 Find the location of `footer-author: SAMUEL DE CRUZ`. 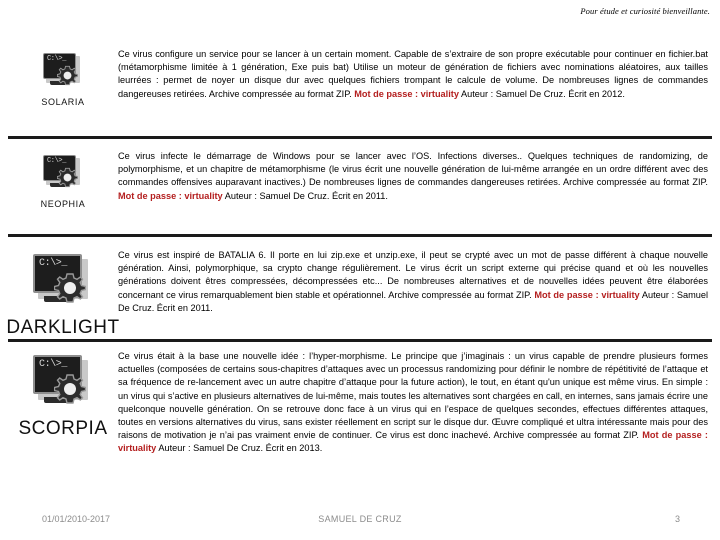

footer-author: SAMUEL DE CRUZ is located at coordinates (360, 519).